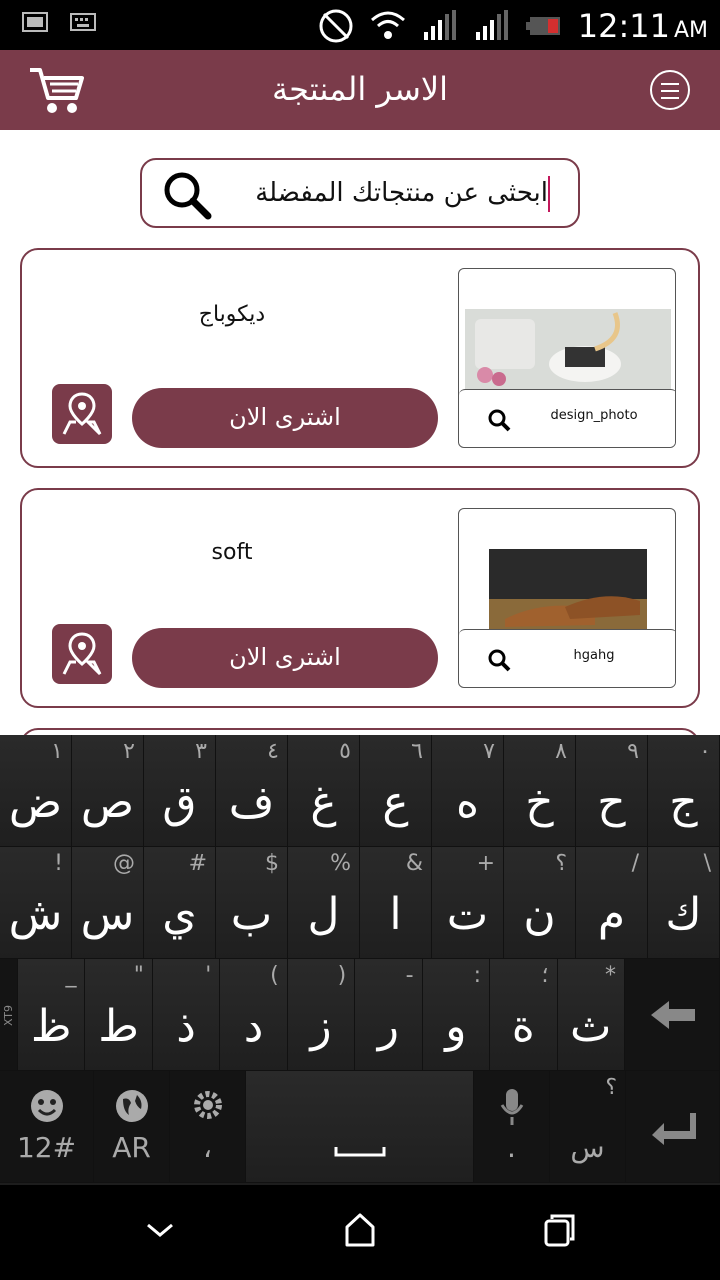 The width and height of the screenshot is (720, 1280). I want to click on key: ٩ح, so click(612, 791).